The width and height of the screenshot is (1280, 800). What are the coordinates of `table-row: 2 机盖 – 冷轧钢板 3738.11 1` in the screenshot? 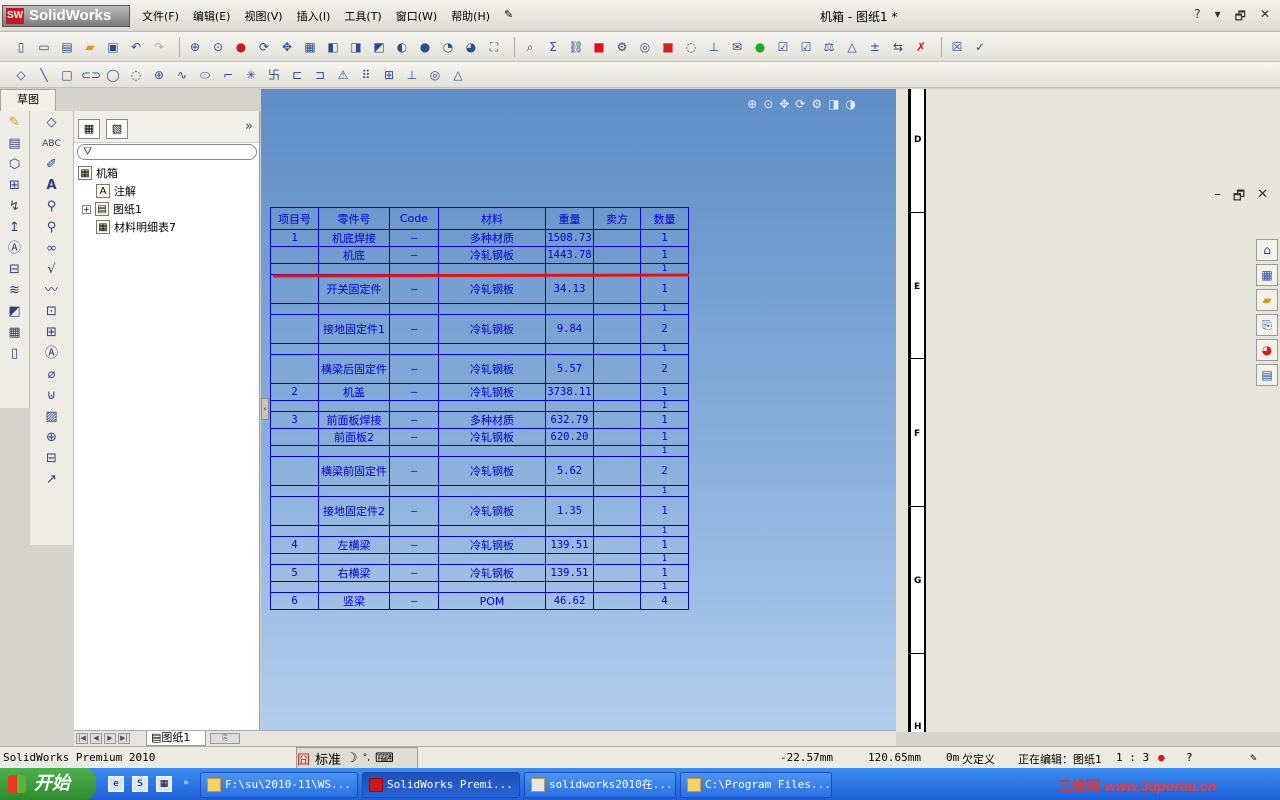 It's located at (479, 392).